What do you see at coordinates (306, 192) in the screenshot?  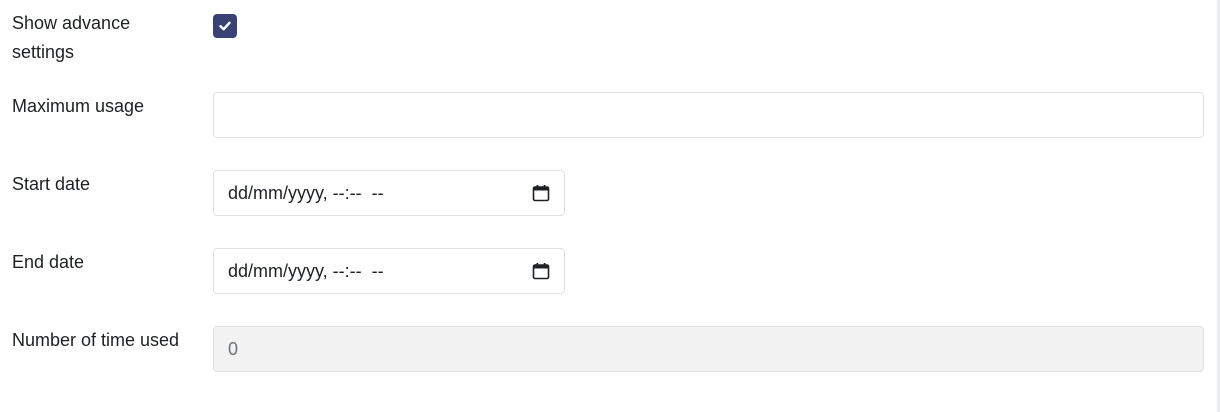 I see `start-date-value: dd/mm/yyyy, --:-- --` at bounding box center [306, 192].